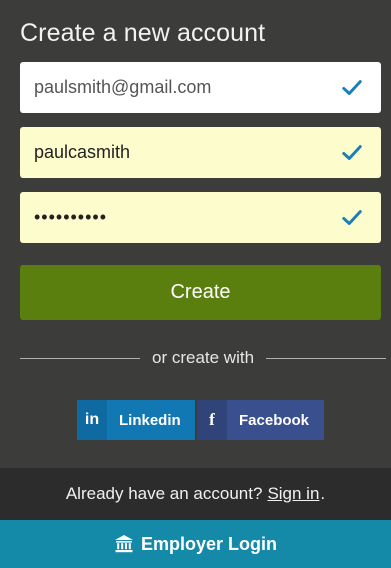  I want to click on facebook-button: f Facebook, so click(260, 420).